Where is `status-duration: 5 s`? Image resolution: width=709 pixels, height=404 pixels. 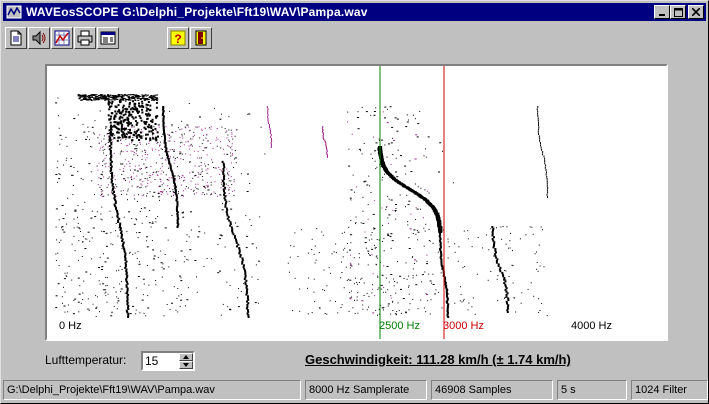
status-duration: 5 s is located at coordinates (592, 390).